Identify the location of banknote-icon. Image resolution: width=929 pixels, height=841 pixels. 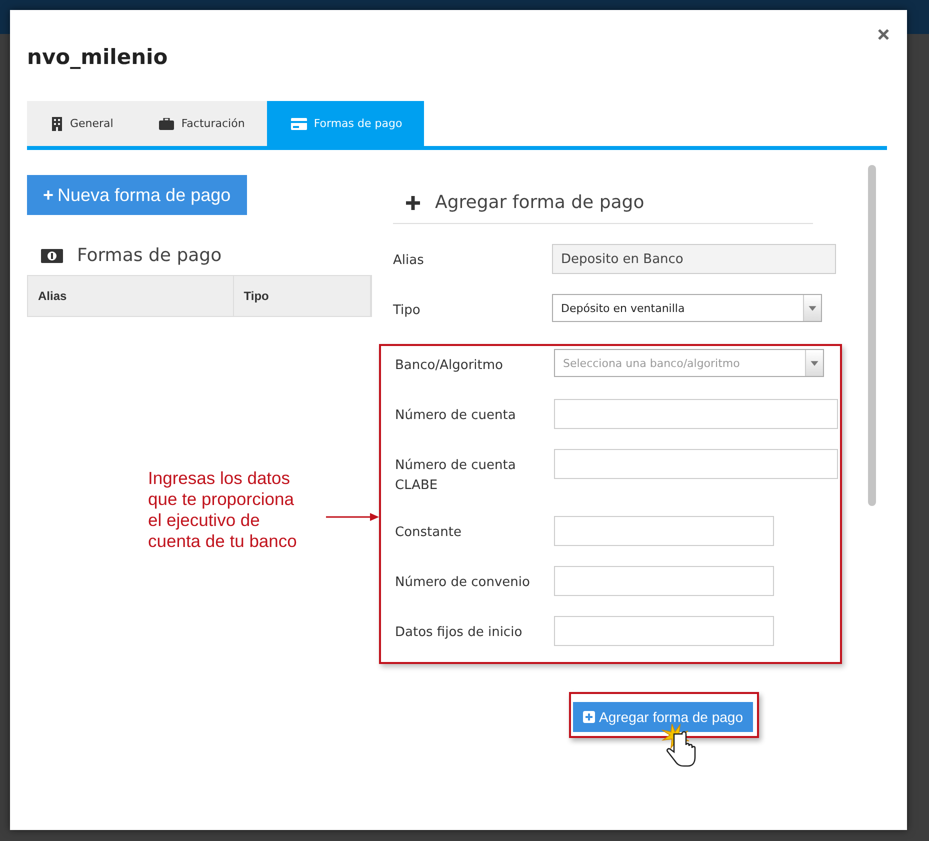
(52, 255).